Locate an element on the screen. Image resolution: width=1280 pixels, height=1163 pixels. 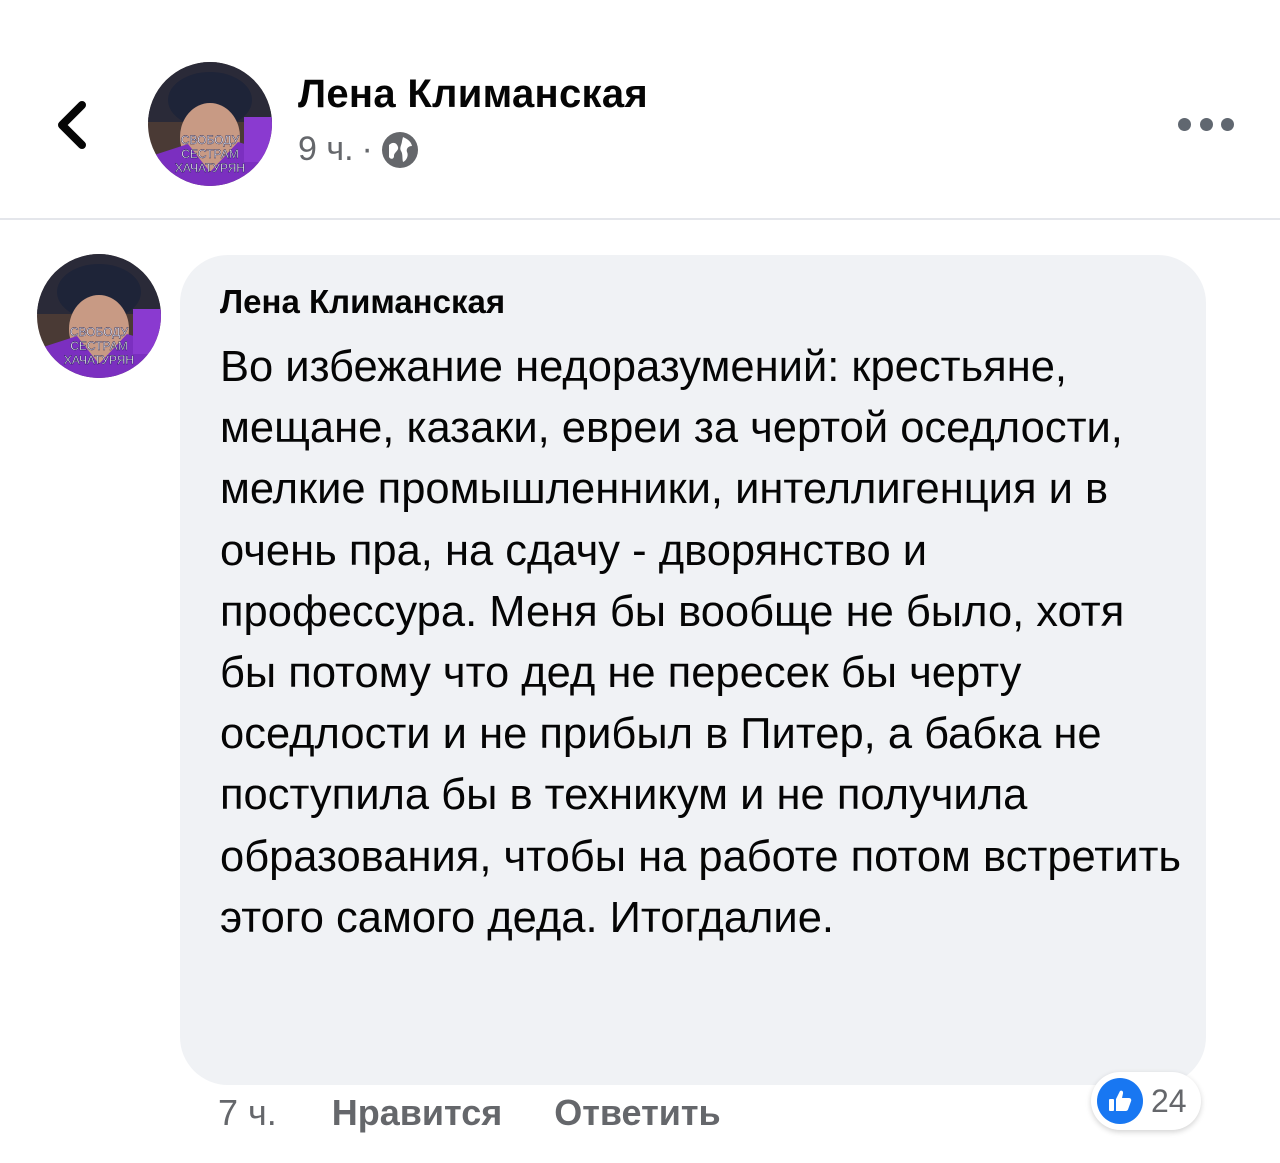
reply-button: Ответить is located at coordinates (637, 1113).